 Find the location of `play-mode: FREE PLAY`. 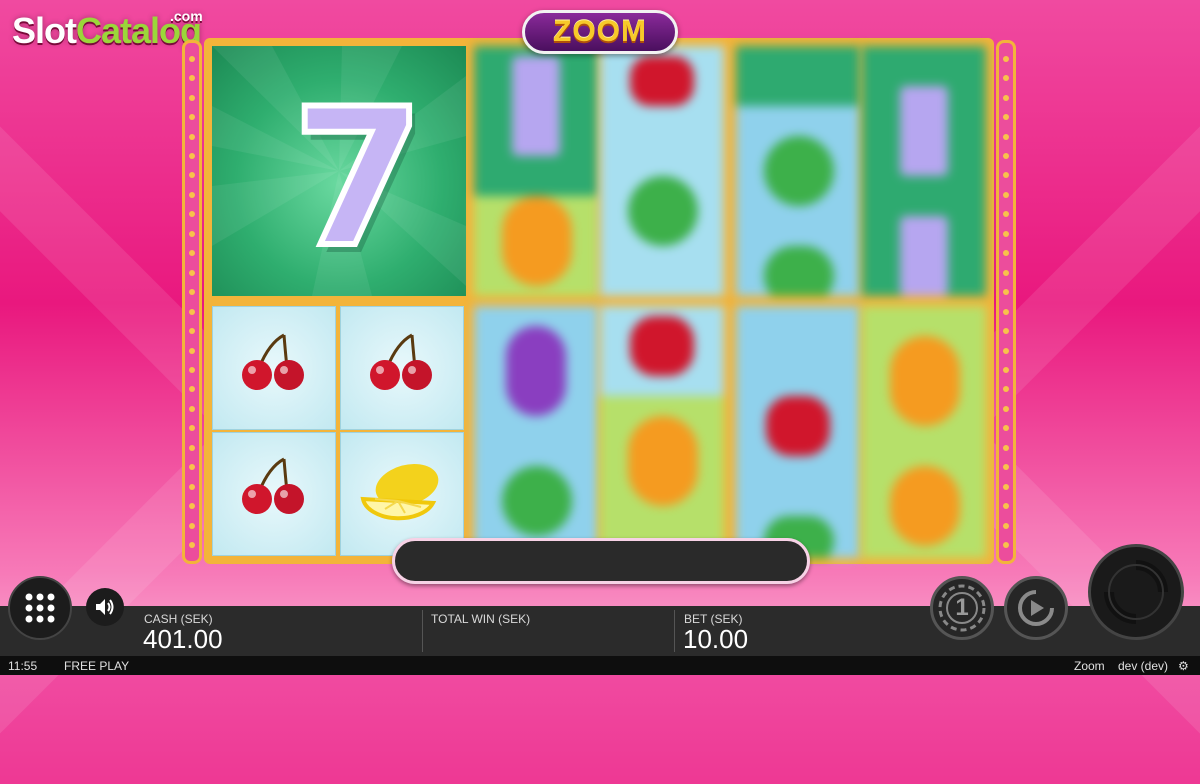

play-mode: FREE PLAY is located at coordinates (97, 666).